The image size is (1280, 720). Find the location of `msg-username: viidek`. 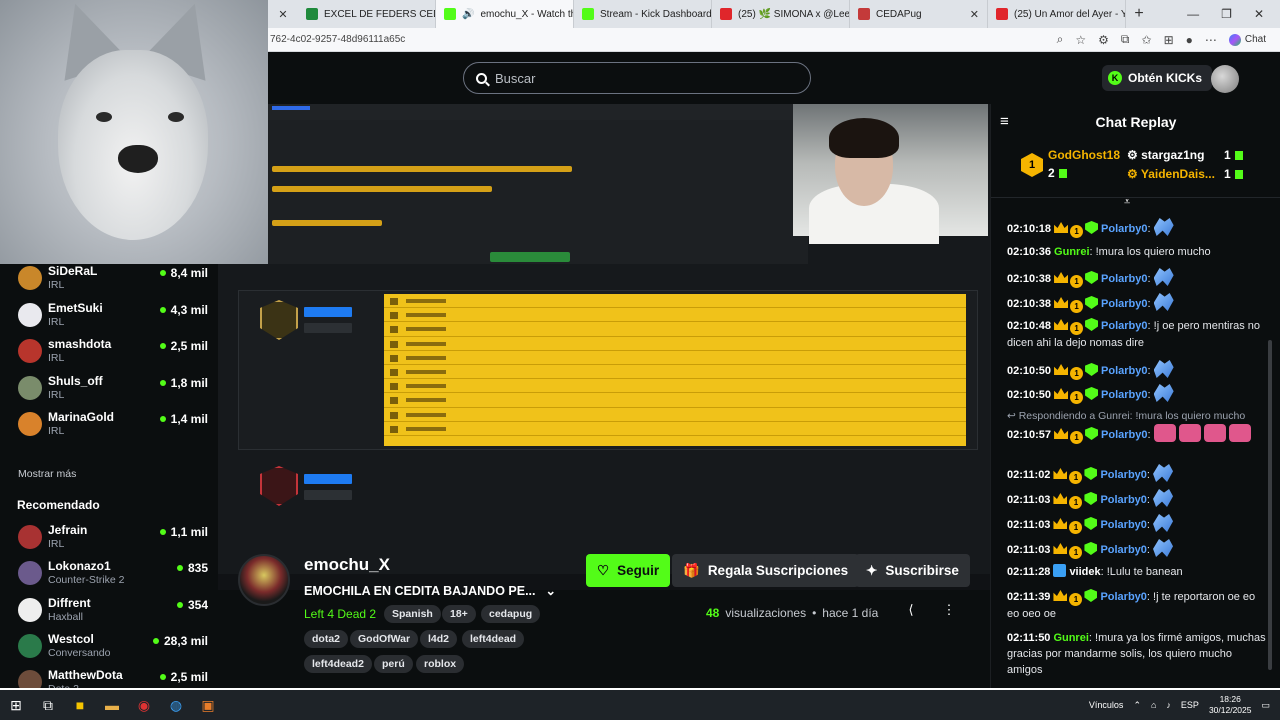

msg-username: viidek is located at coordinates (1084, 572).